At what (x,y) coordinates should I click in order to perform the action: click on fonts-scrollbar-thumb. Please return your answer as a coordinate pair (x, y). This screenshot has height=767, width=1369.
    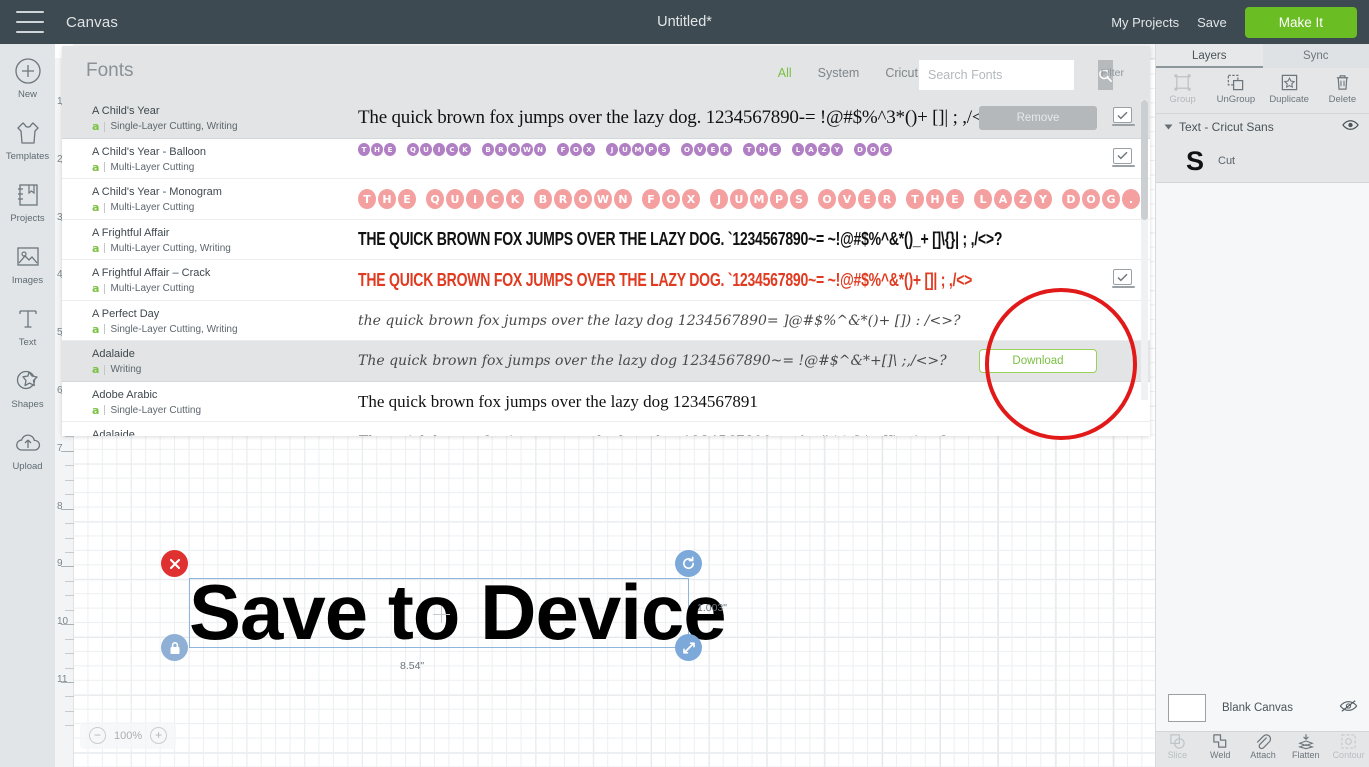
    Looking at the image, I should click on (1144, 160).